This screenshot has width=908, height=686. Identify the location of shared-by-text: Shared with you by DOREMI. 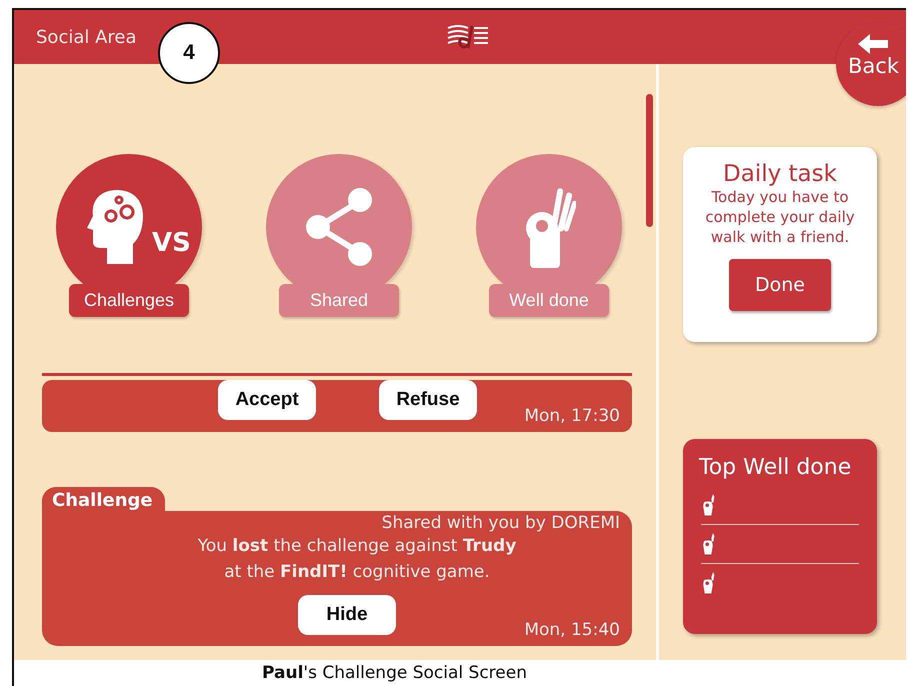
(501, 523).